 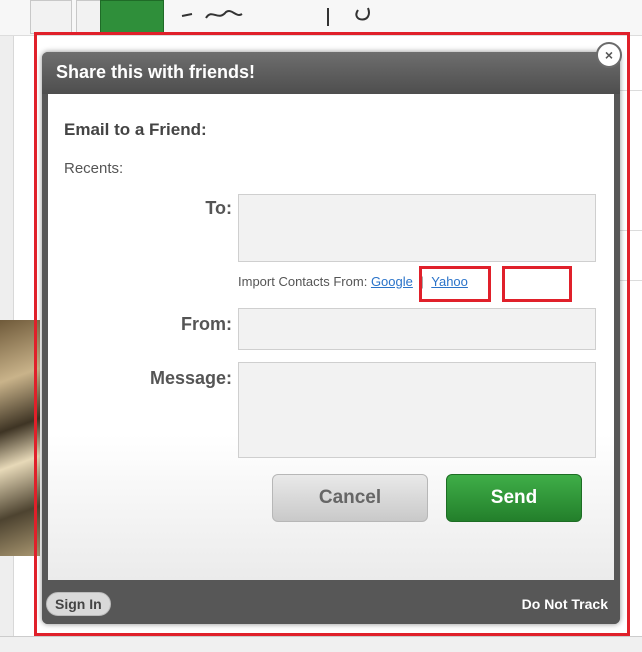 I want to click on close-icon: ×, so click(x=609, y=55).